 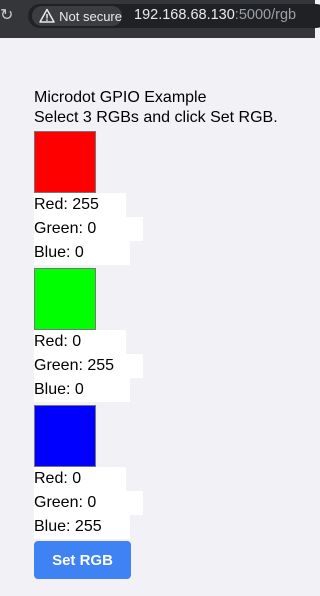 I want to click on blue-value-1: Blue: 0, so click(x=82, y=253).